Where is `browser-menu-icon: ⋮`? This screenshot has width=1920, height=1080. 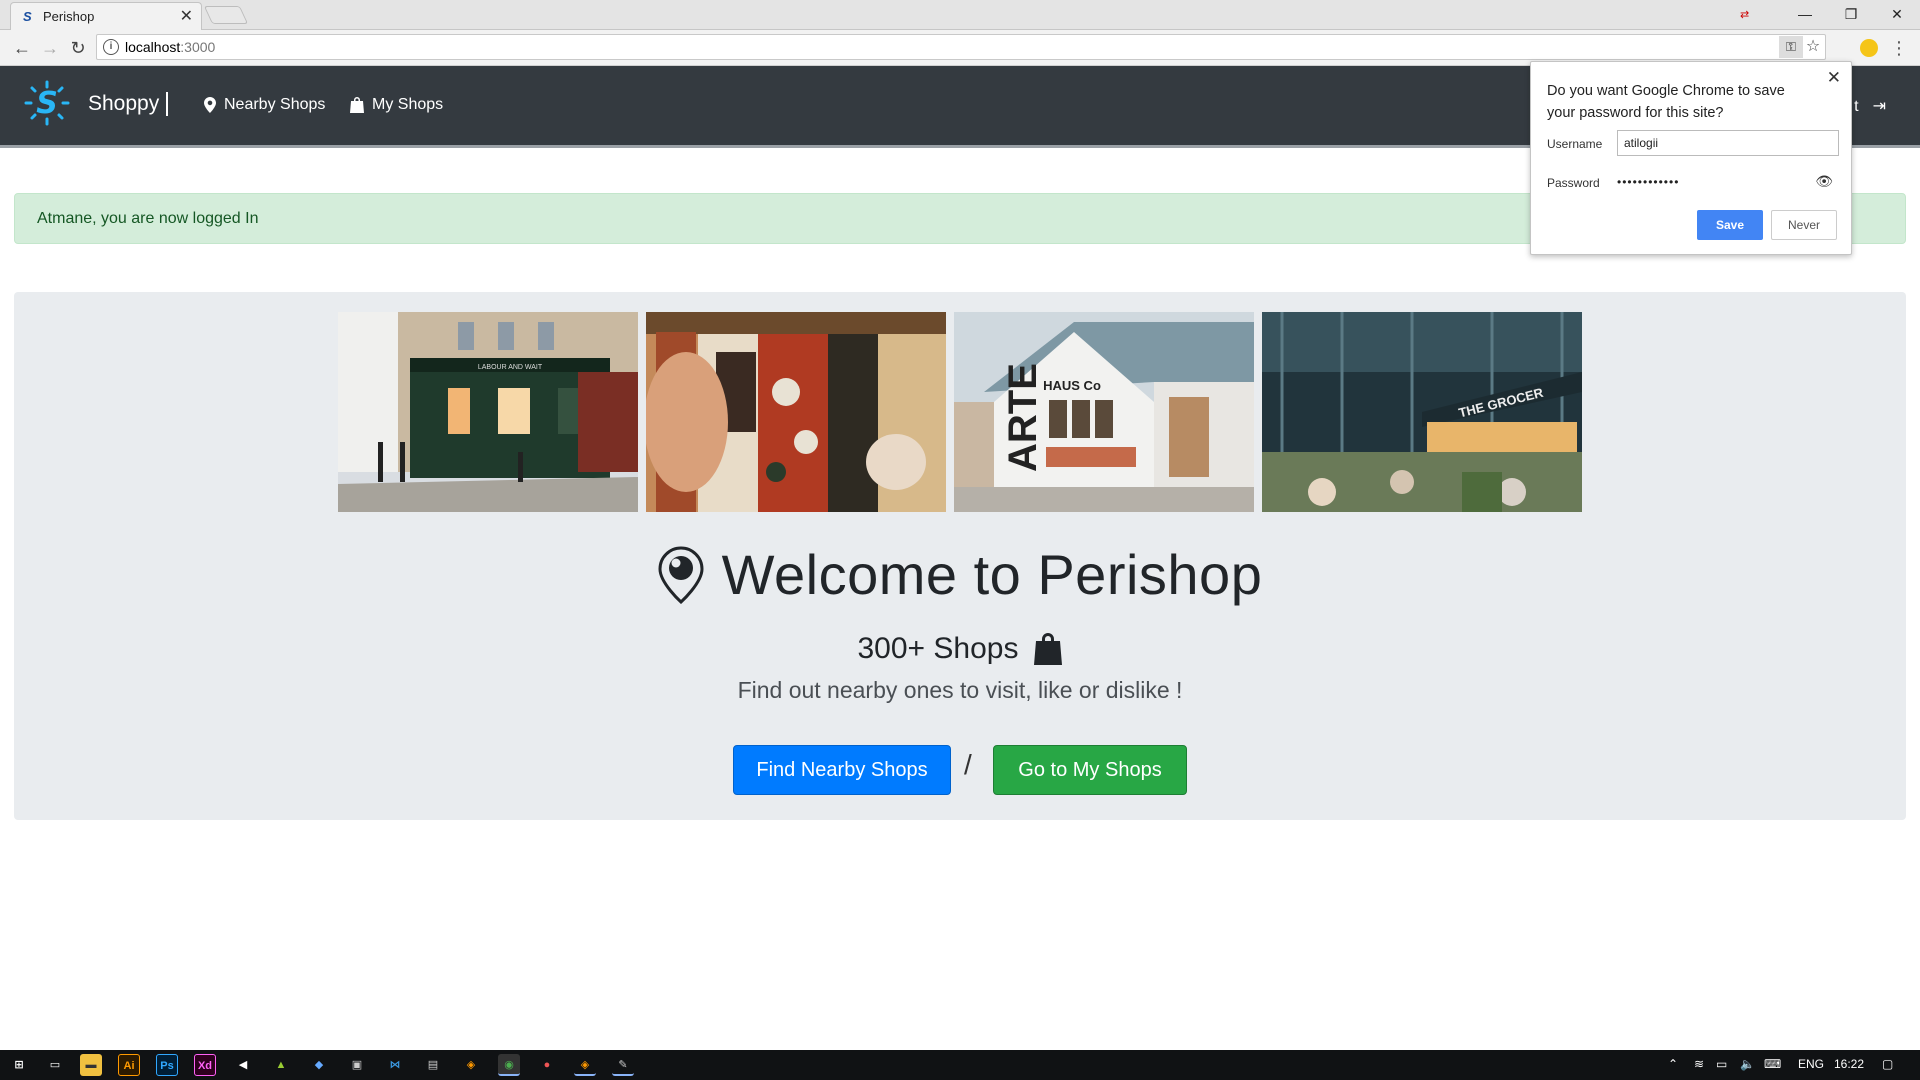 browser-menu-icon: ⋮ is located at coordinates (1899, 48).